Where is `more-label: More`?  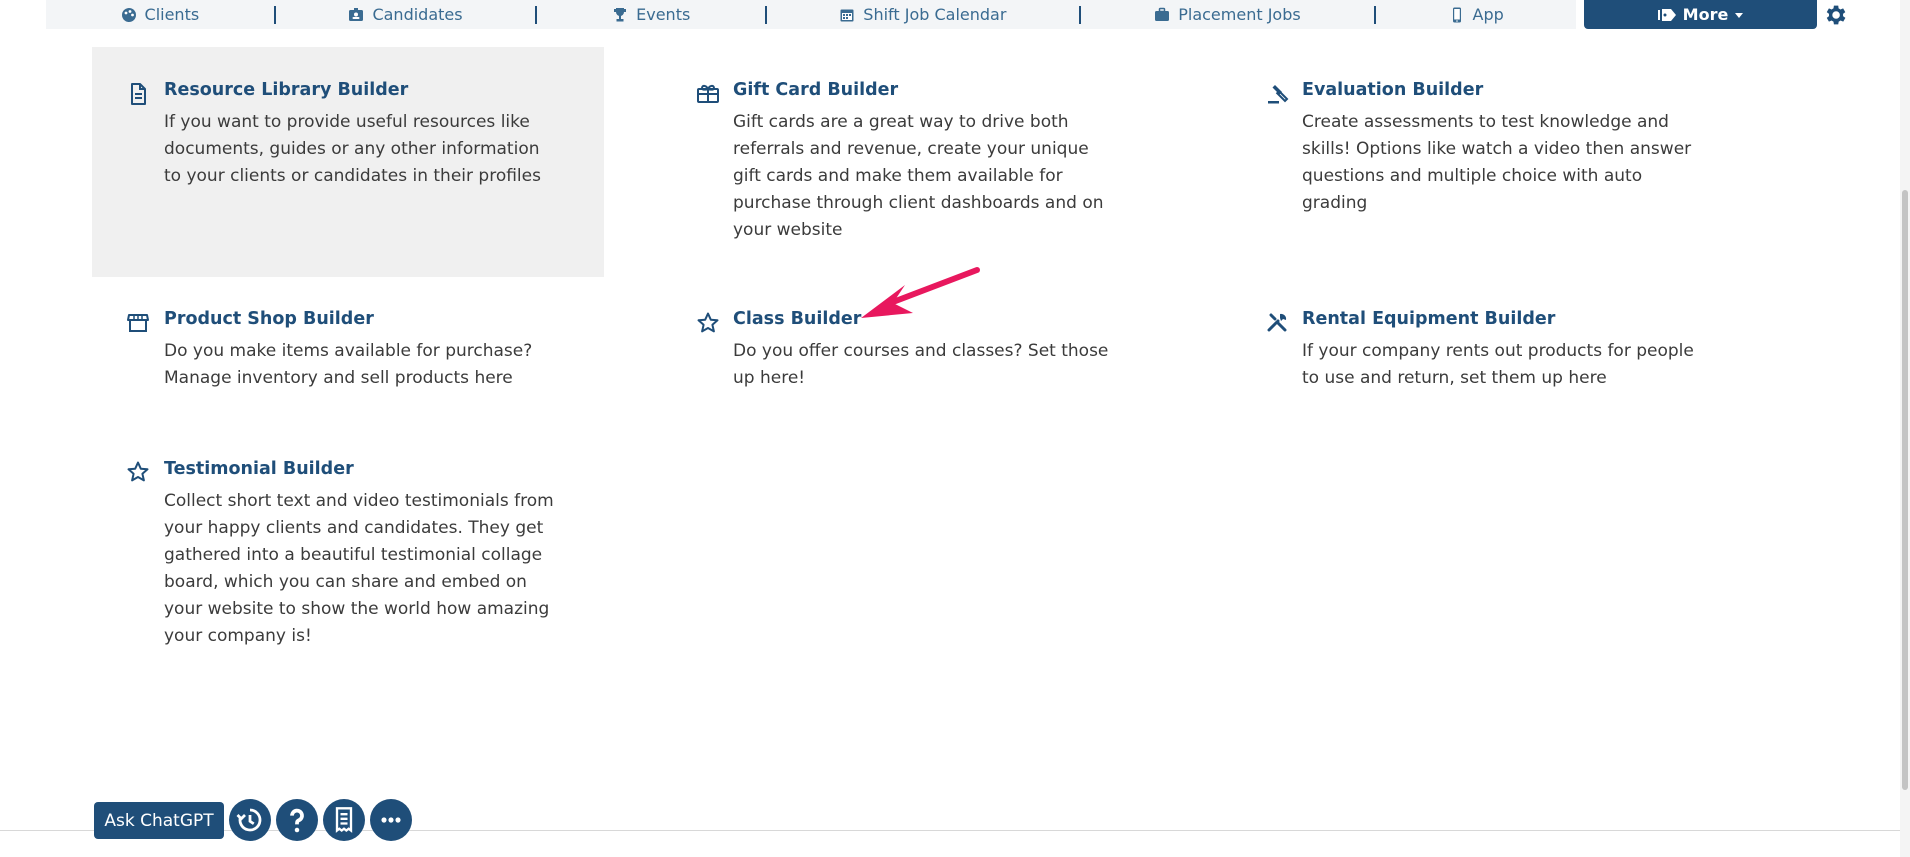
more-label: More is located at coordinates (1705, 14).